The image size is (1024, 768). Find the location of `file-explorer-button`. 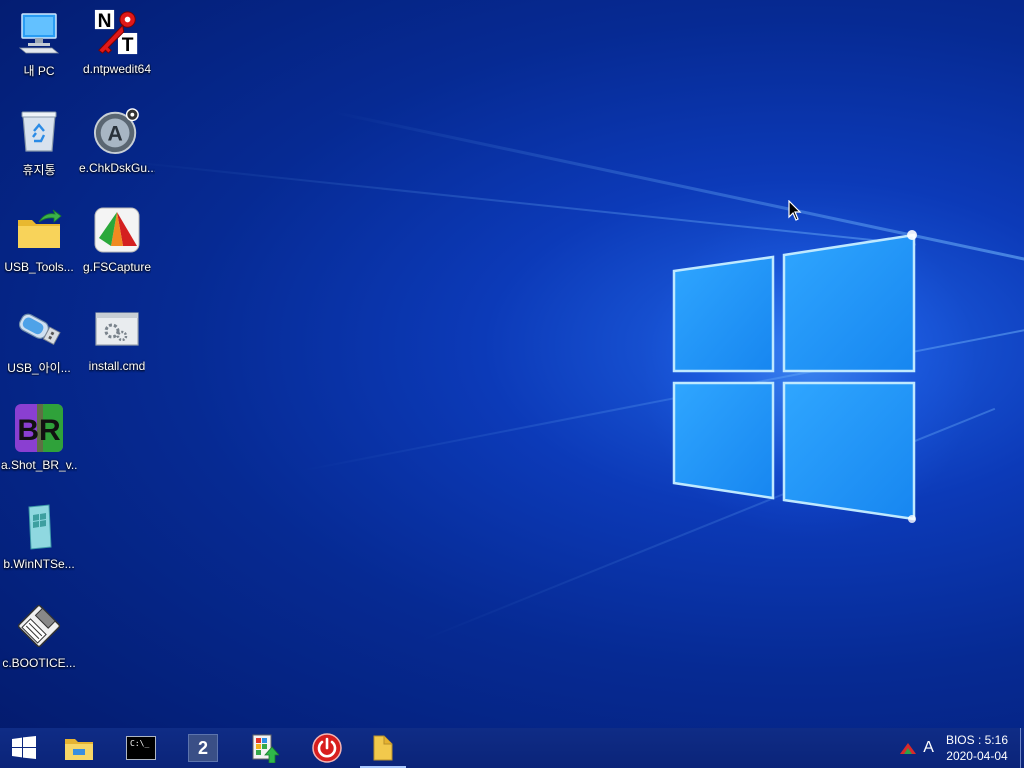

file-explorer-button is located at coordinates (79, 748).